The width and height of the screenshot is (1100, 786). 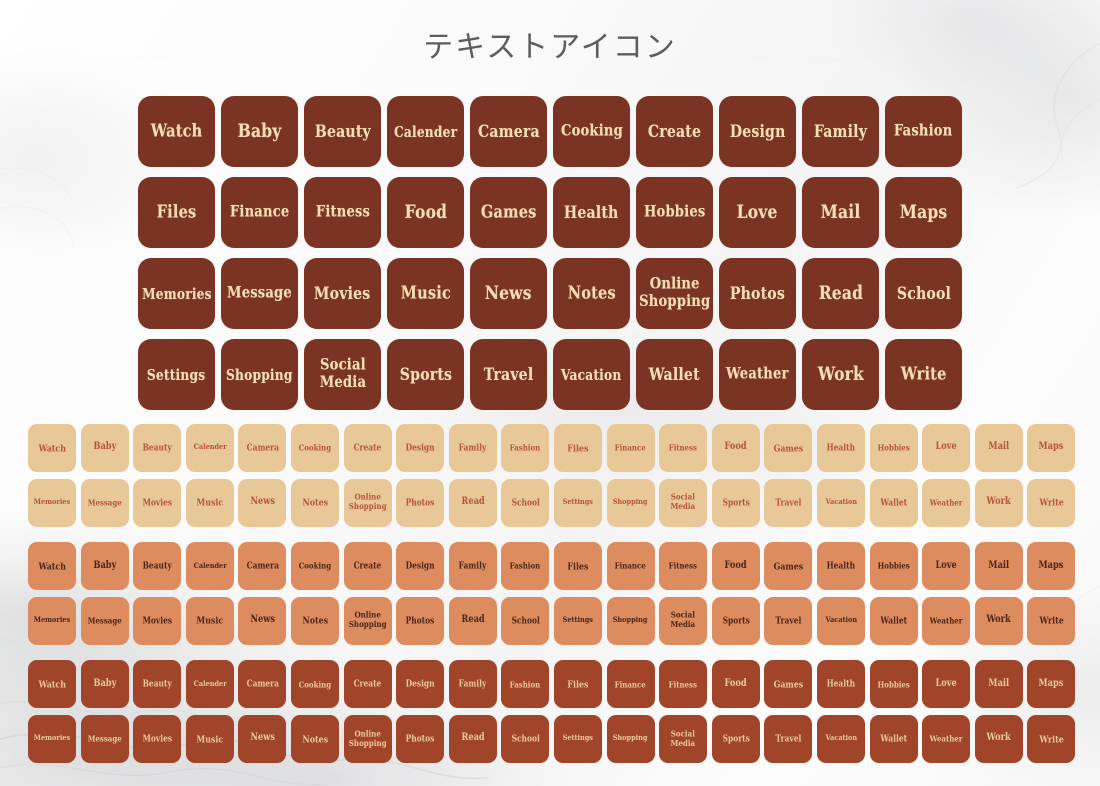 What do you see at coordinates (176, 374) in the screenshot?
I see `big-tile-settings: Settings` at bounding box center [176, 374].